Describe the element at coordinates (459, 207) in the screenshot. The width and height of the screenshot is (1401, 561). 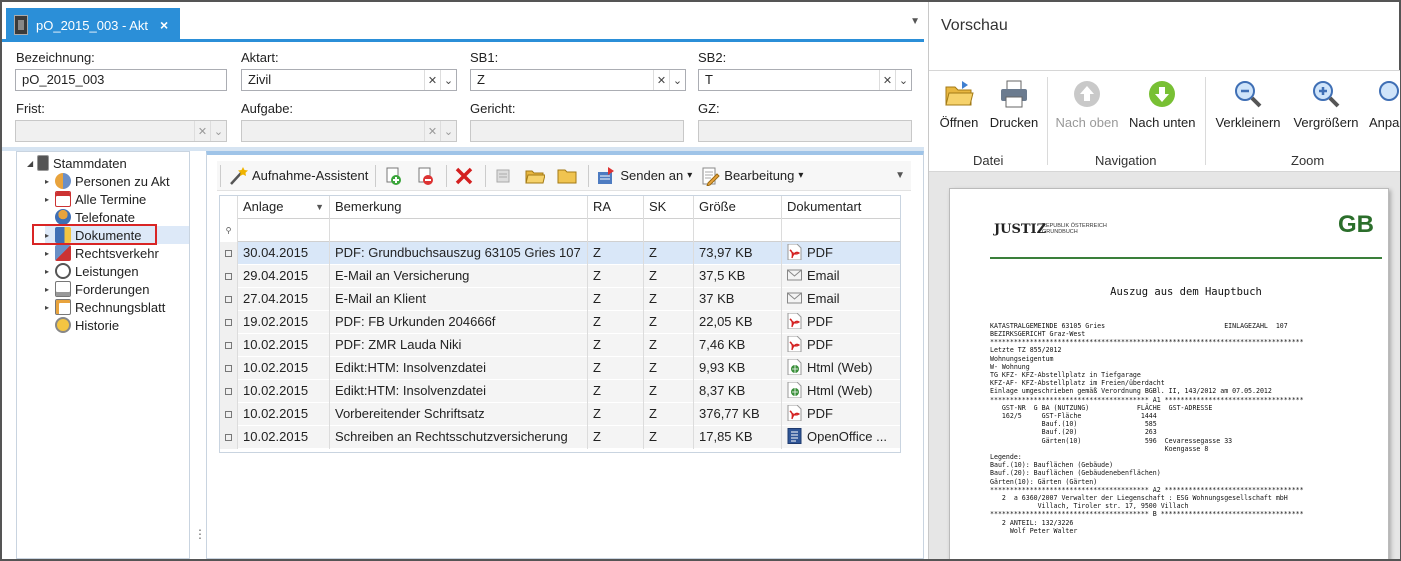
I see `column-header-bemerkung: Bemerkung` at that location.